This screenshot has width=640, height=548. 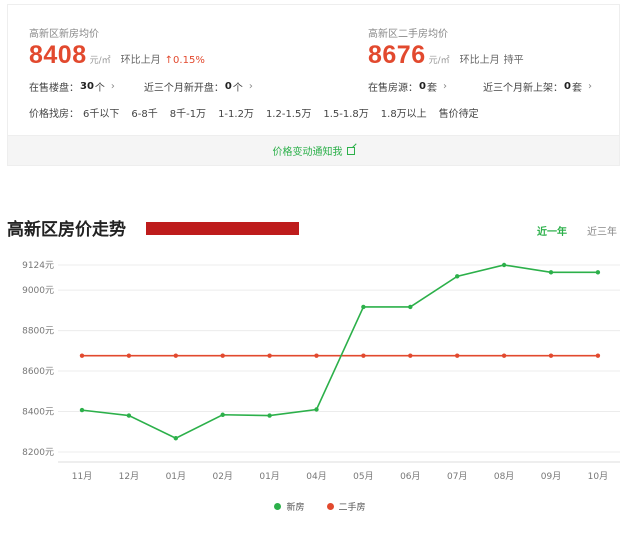 I want to click on chart-legend: 新房 二手房, so click(x=320, y=506).